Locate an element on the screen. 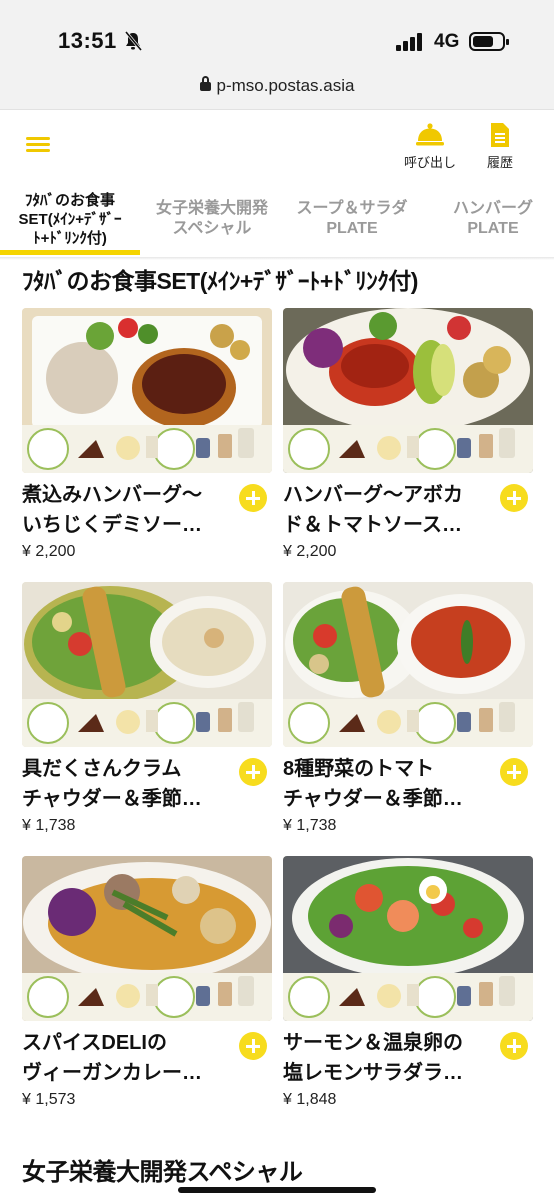 The image size is (554, 1200). tab-hamburg: ハンバーグ PLATE is located at coordinates (487, 219).